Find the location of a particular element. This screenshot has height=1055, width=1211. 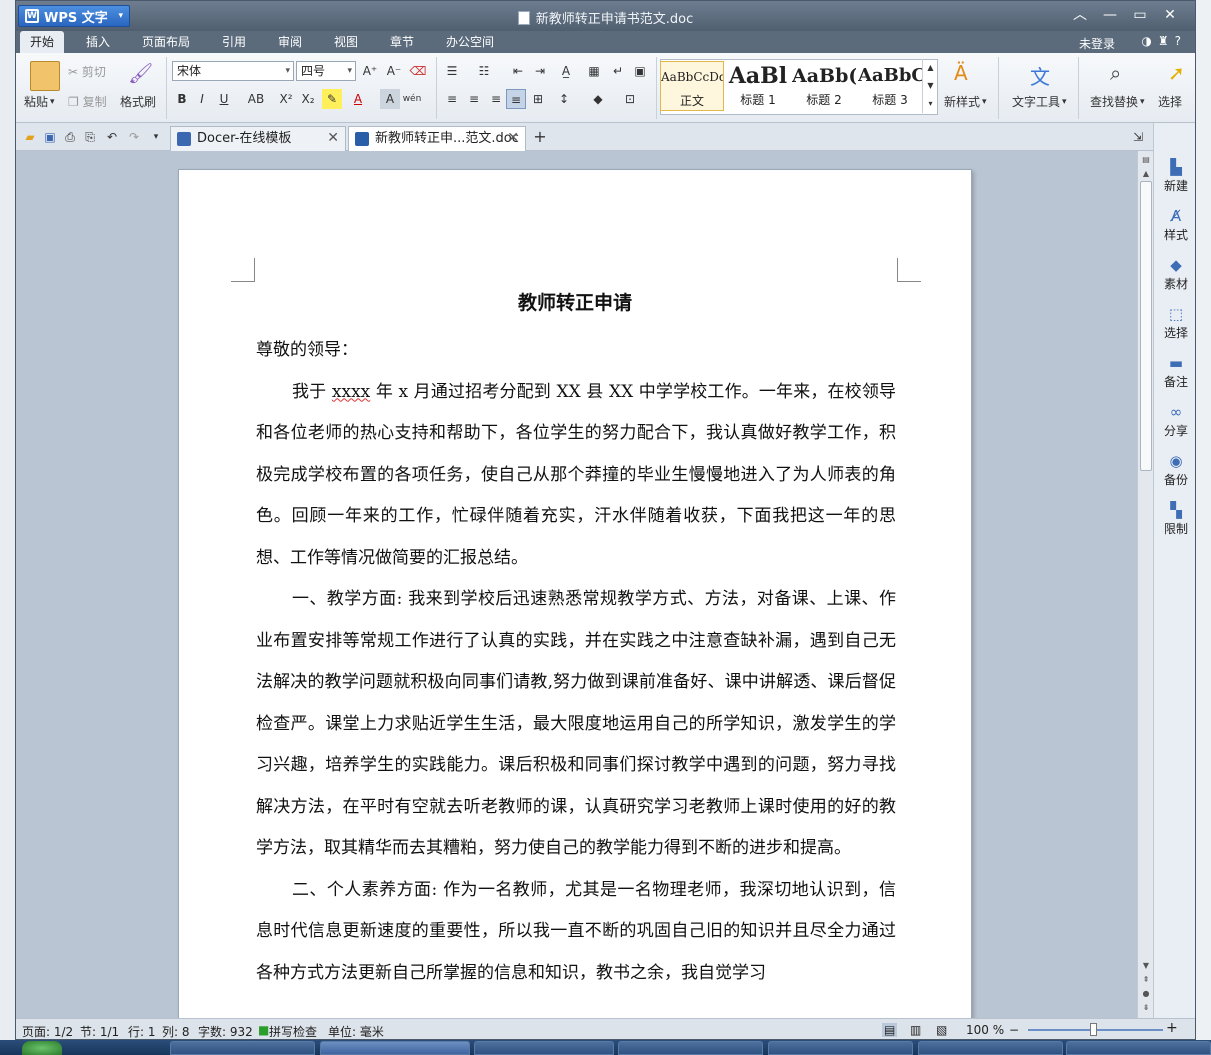

align-justify-icon: ≡ is located at coordinates (516, 99).